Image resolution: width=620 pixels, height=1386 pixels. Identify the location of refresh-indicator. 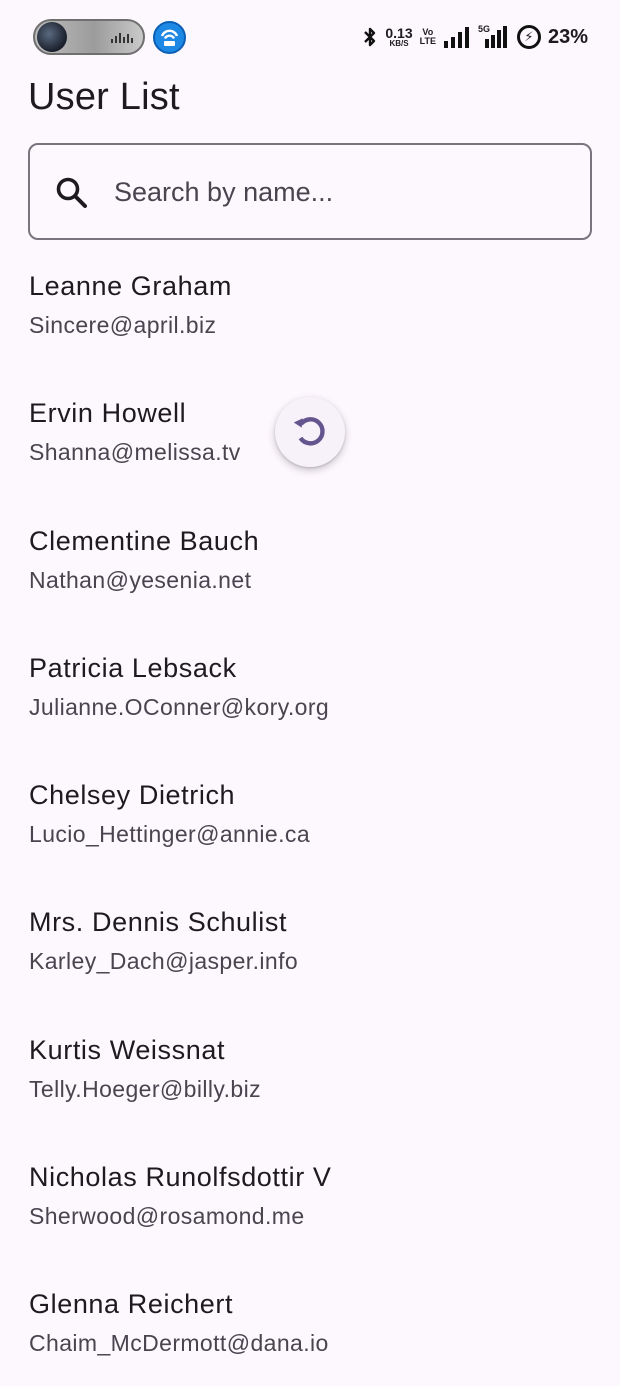
(310, 432).